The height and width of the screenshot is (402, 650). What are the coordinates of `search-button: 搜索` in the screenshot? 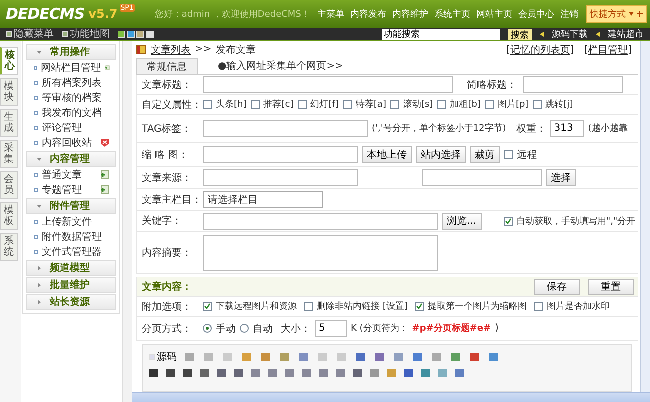 It's located at (520, 34).